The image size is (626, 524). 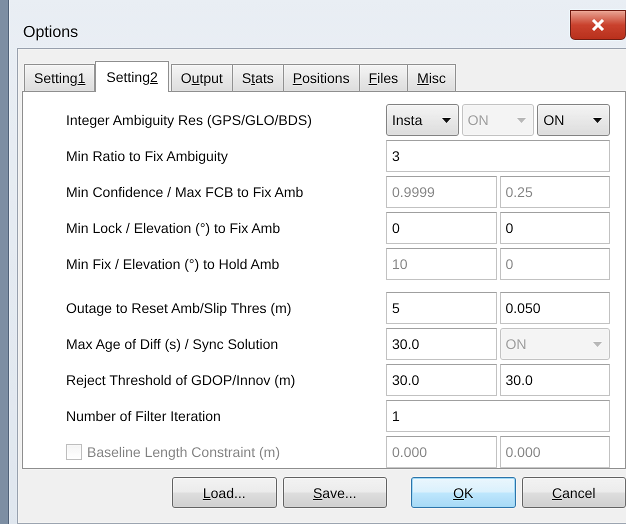 What do you see at coordinates (258, 77) in the screenshot?
I see `tab: Stats` at bounding box center [258, 77].